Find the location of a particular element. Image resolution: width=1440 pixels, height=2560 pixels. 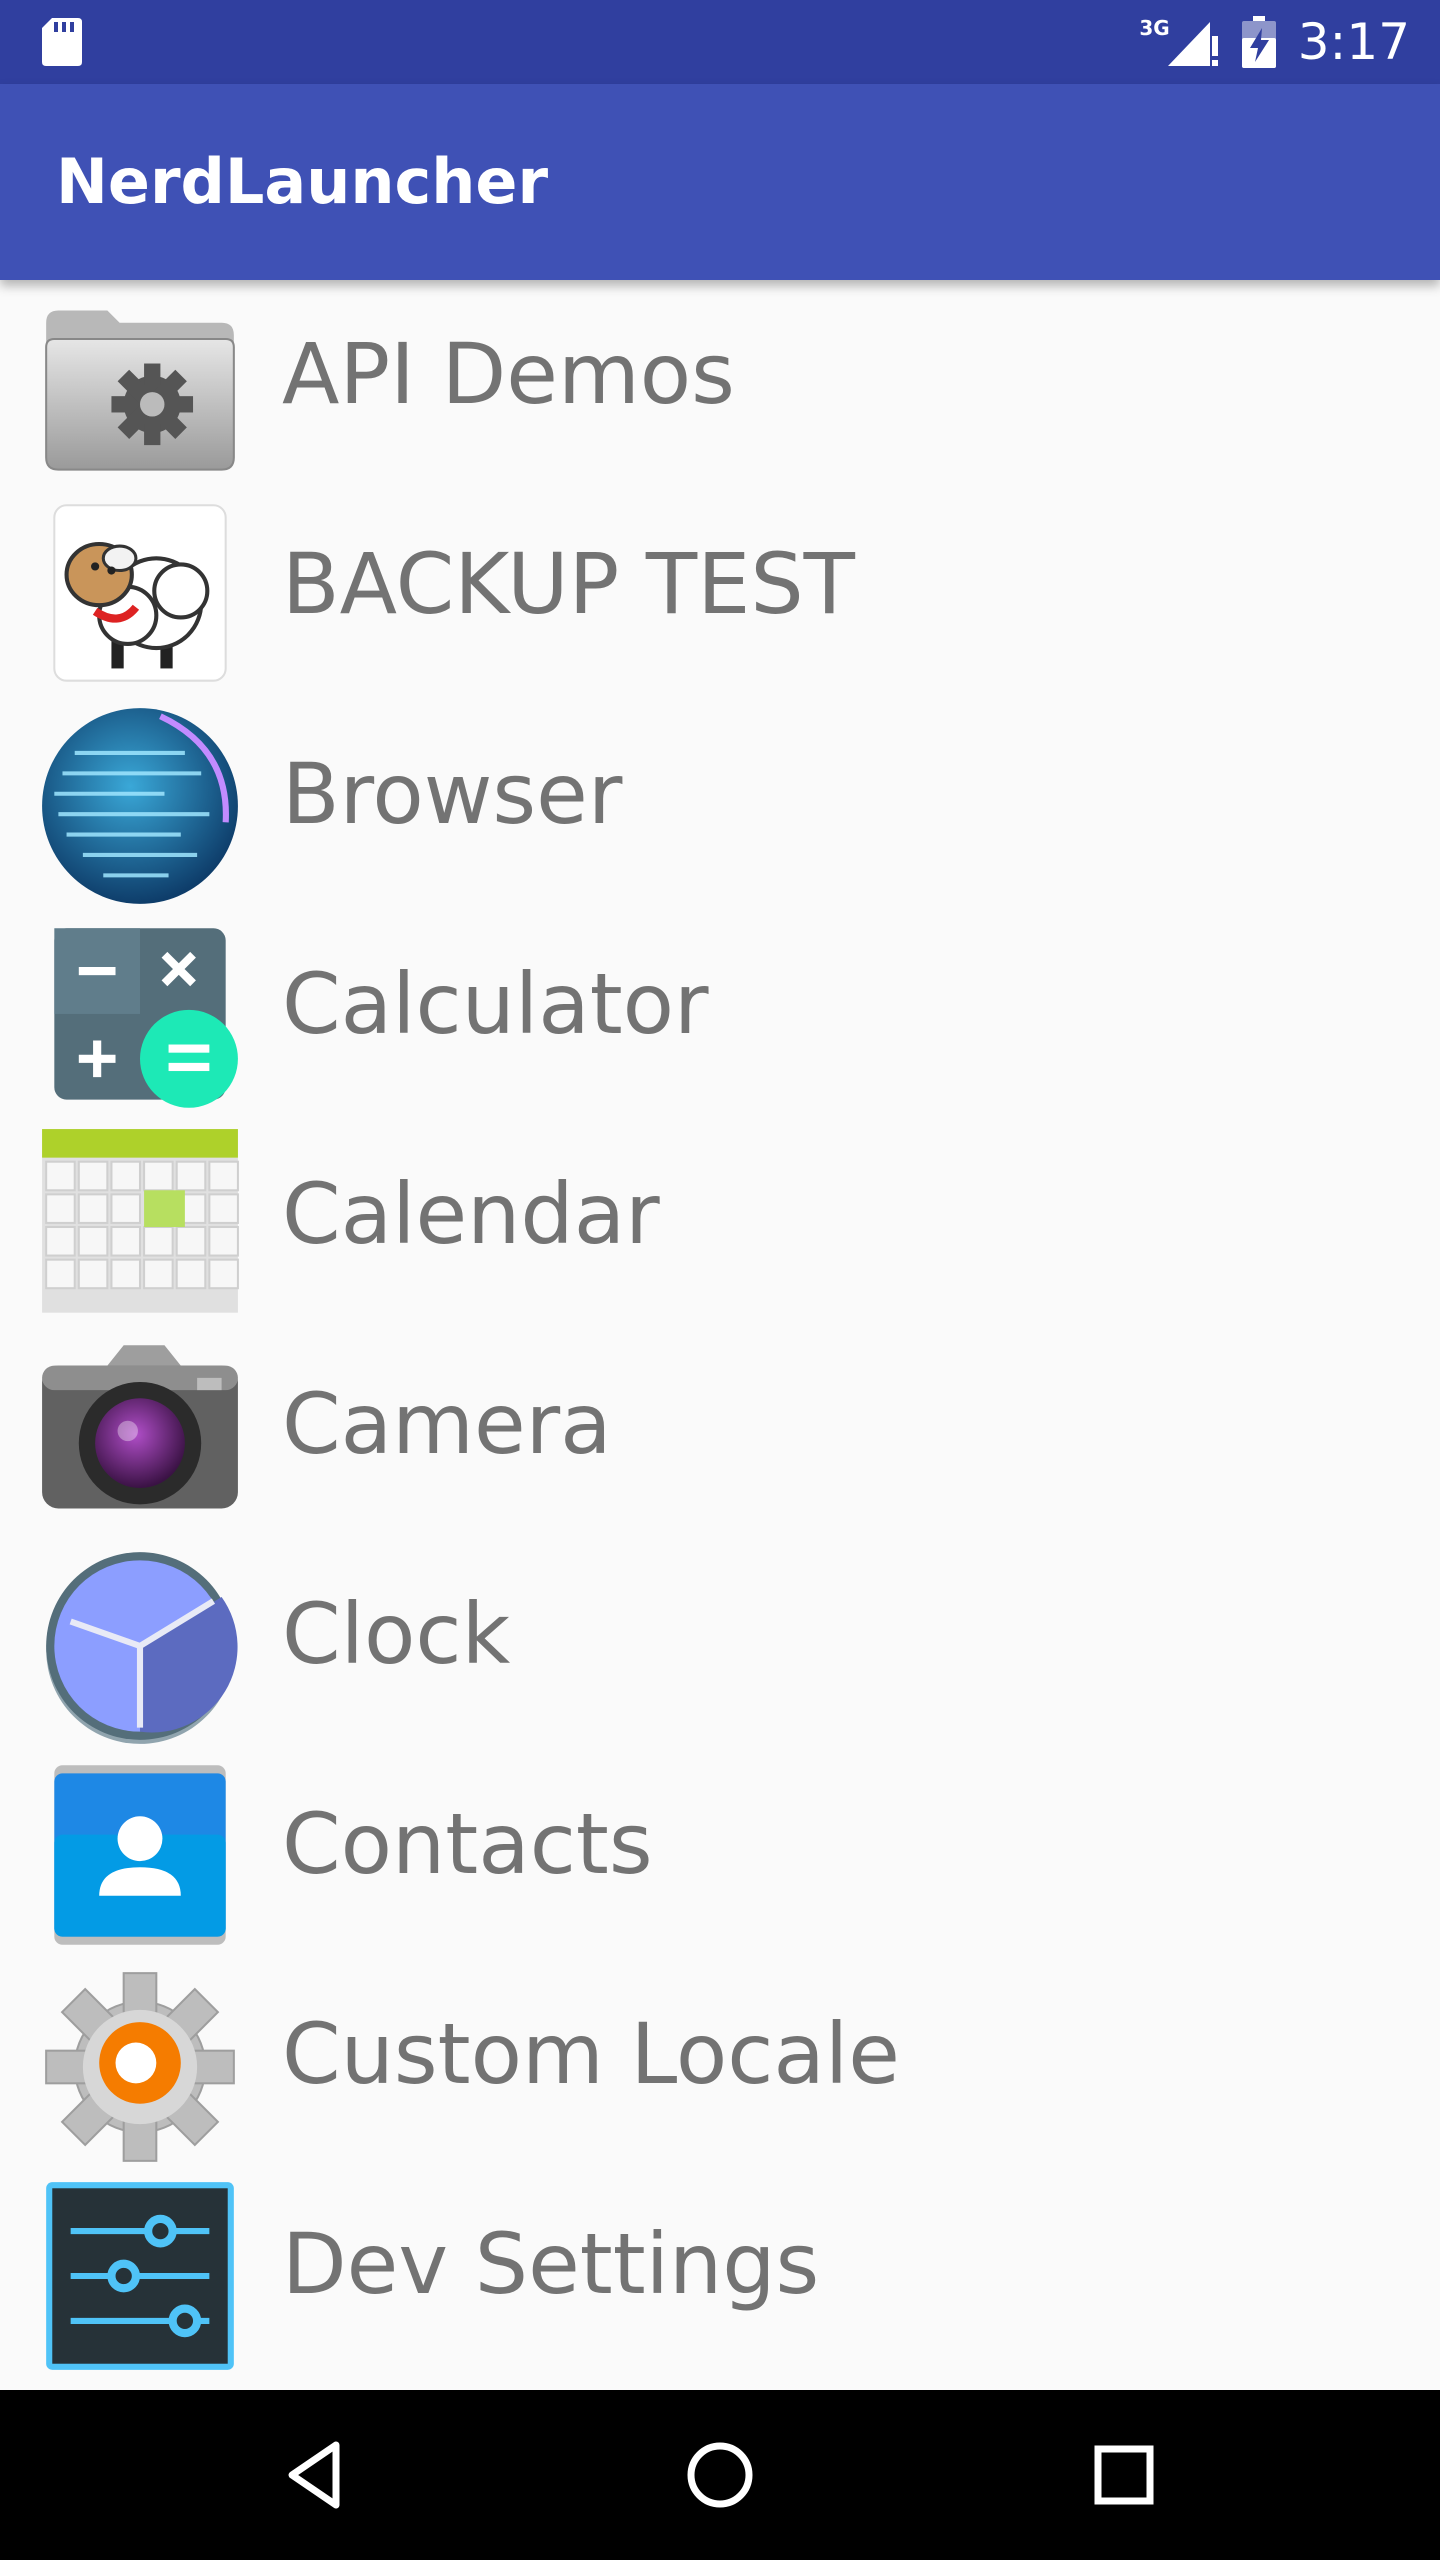

home-button is located at coordinates (720, 2475).